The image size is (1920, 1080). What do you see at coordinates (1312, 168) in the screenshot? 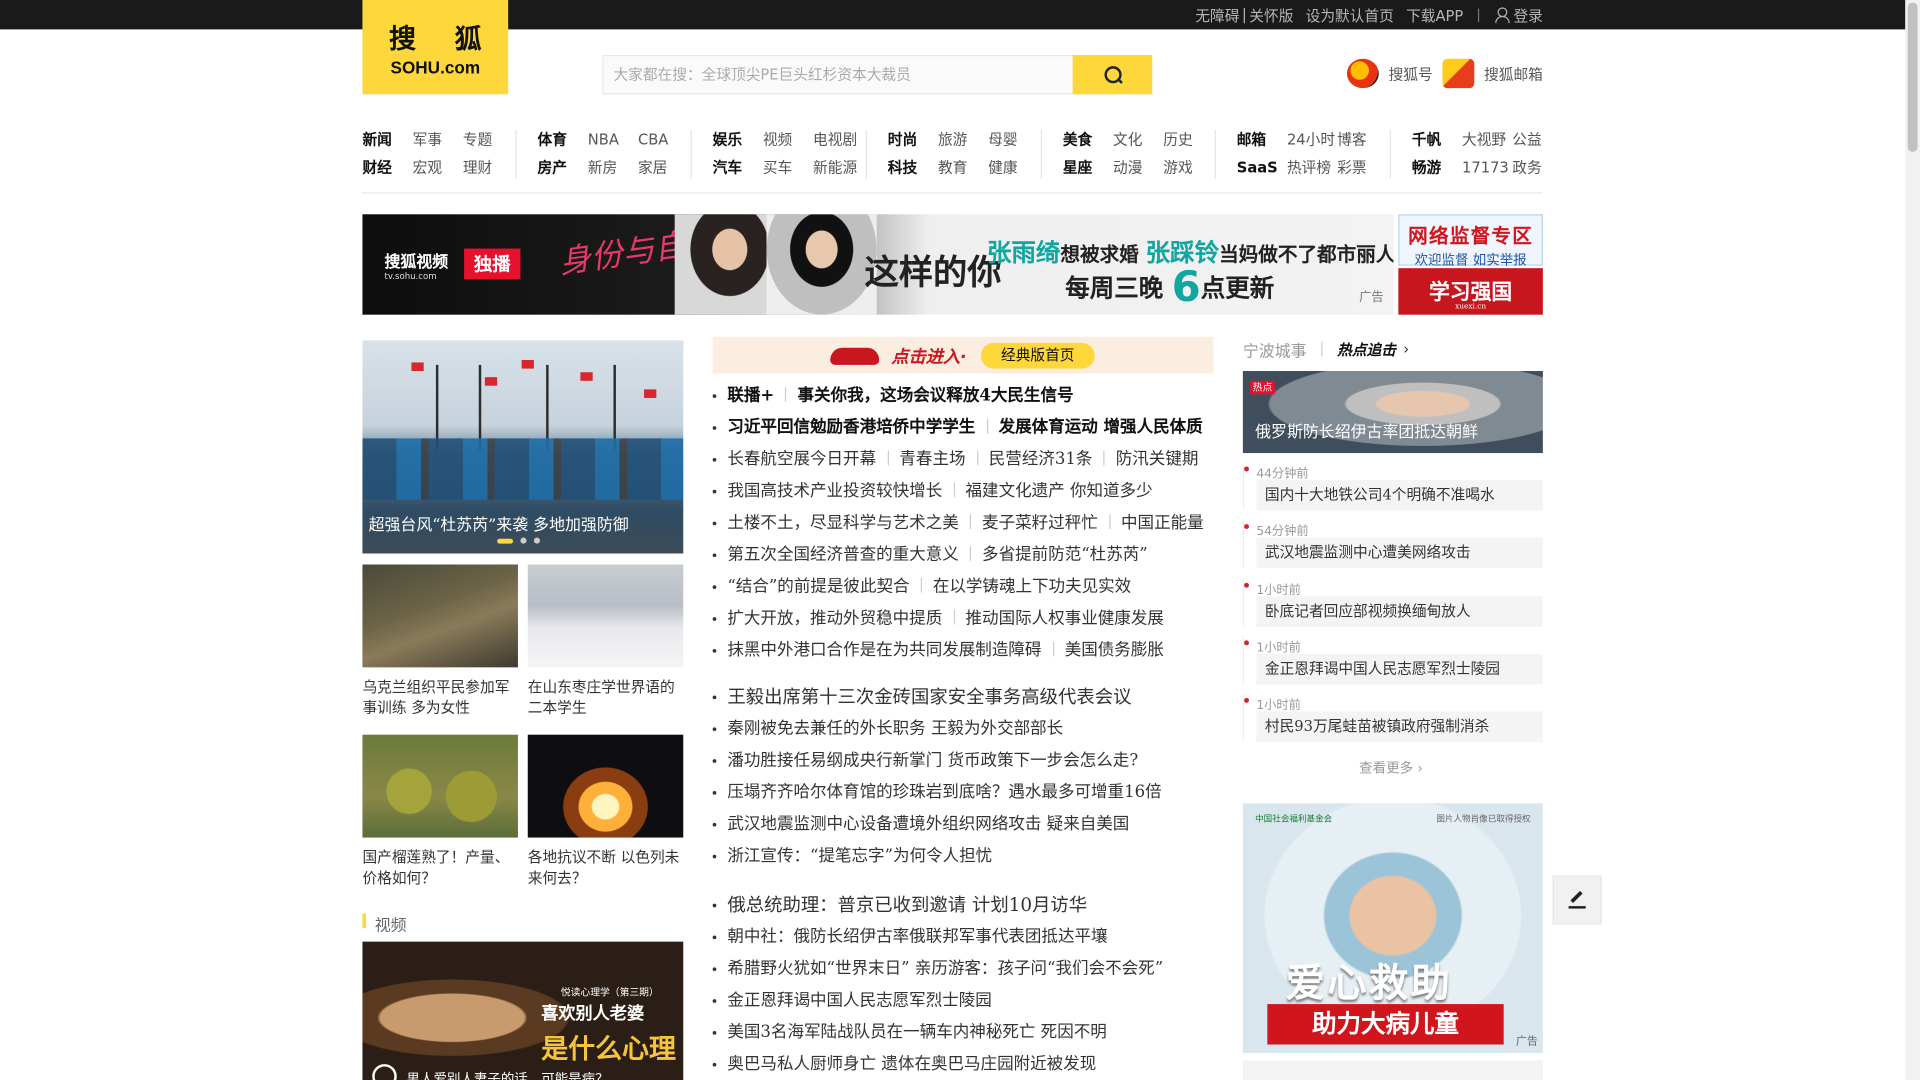
I see `nav-item: 热评榜` at bounding box center [1312, 168].